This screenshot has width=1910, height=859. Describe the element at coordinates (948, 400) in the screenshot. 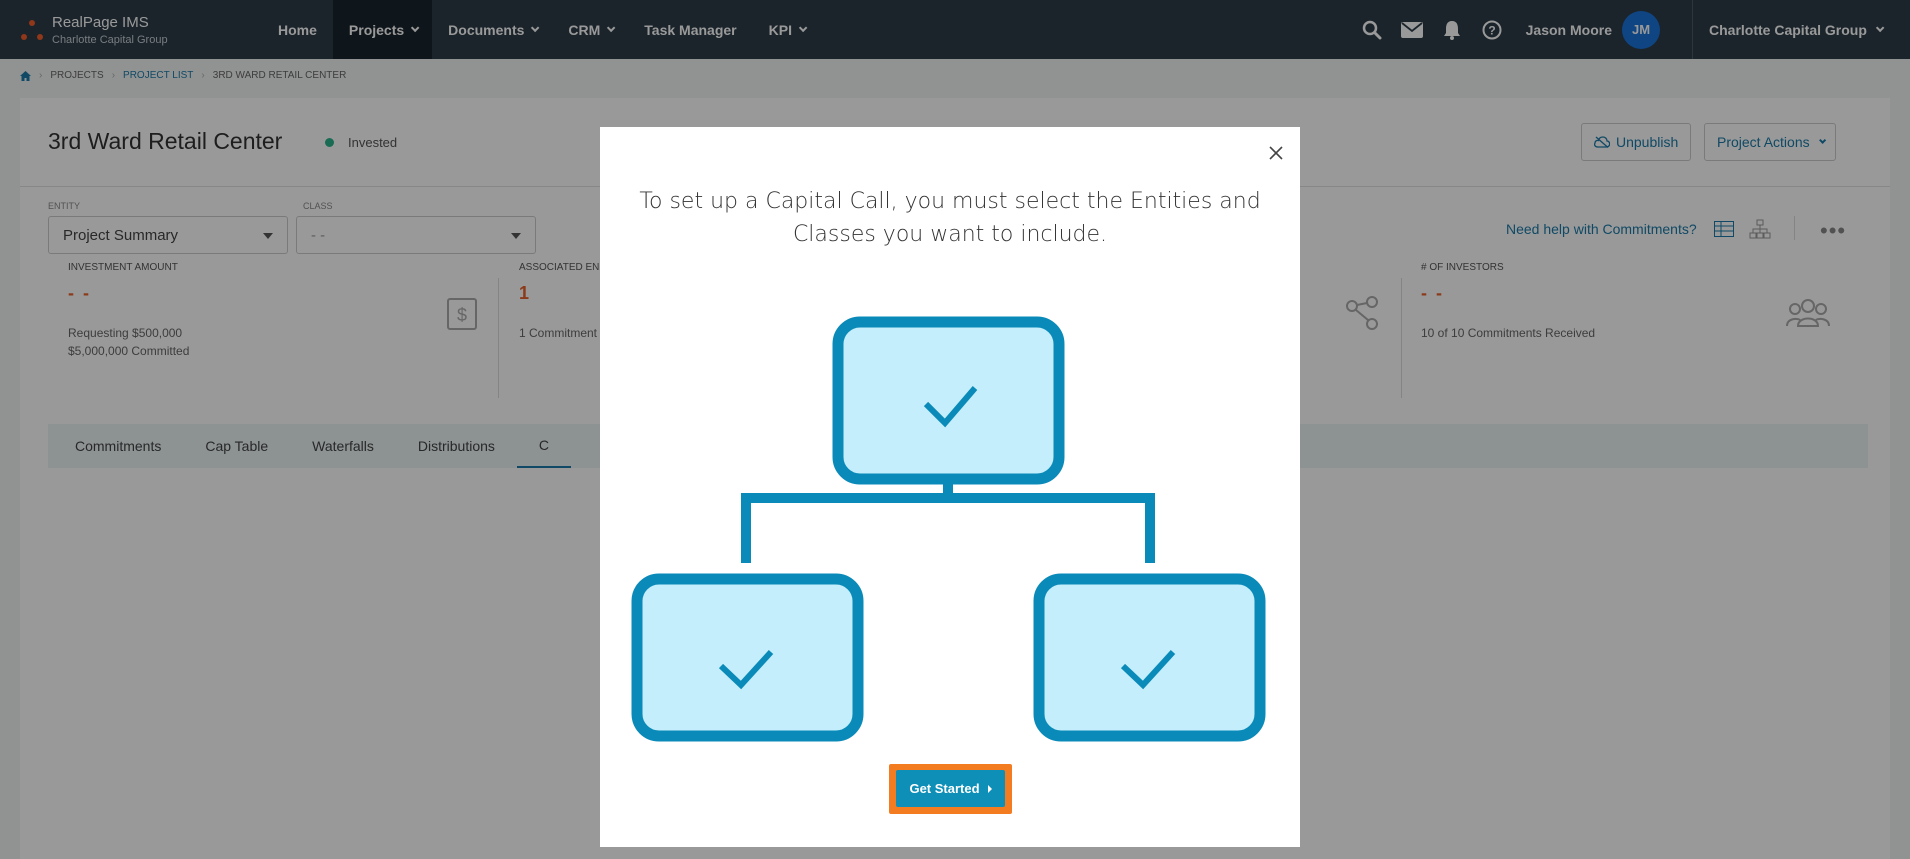

I see `parent-entity-box` at that location.